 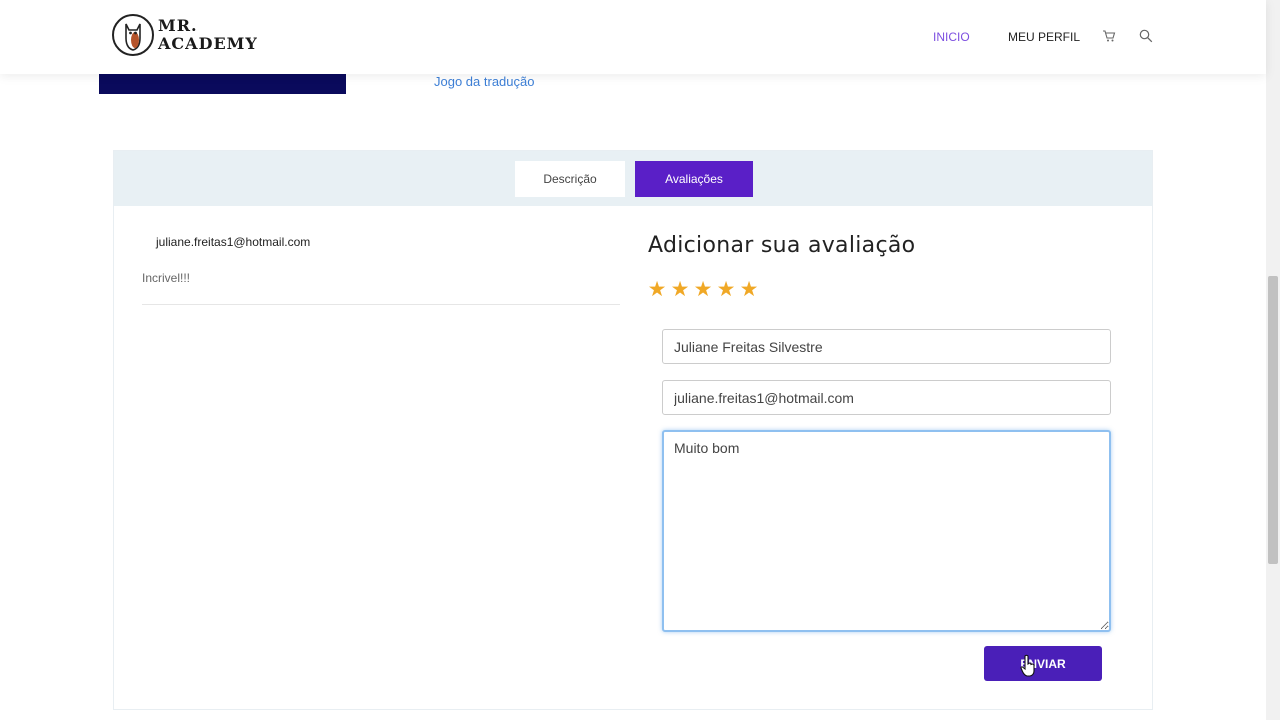 What do you see at coordinates (1273, 420) in the screenshot?
I see `scrollbar-thumb` at bounding box center [1273, 420].